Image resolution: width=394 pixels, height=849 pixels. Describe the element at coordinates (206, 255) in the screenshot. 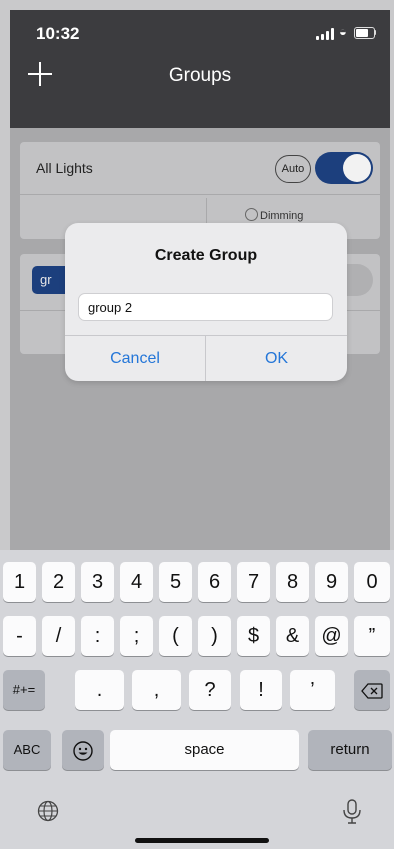

I see `dialog-title: Create Group` at that location.